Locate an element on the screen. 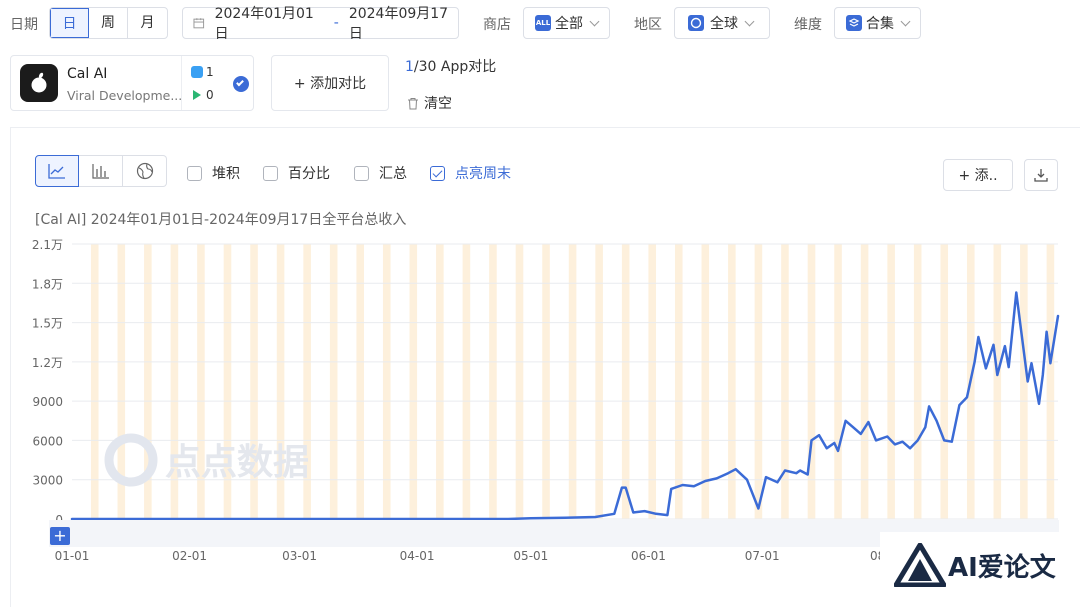 This screenshot has height=607, width=1080. percent-checkbox: 百分比 is located at coordinates (296, 173).